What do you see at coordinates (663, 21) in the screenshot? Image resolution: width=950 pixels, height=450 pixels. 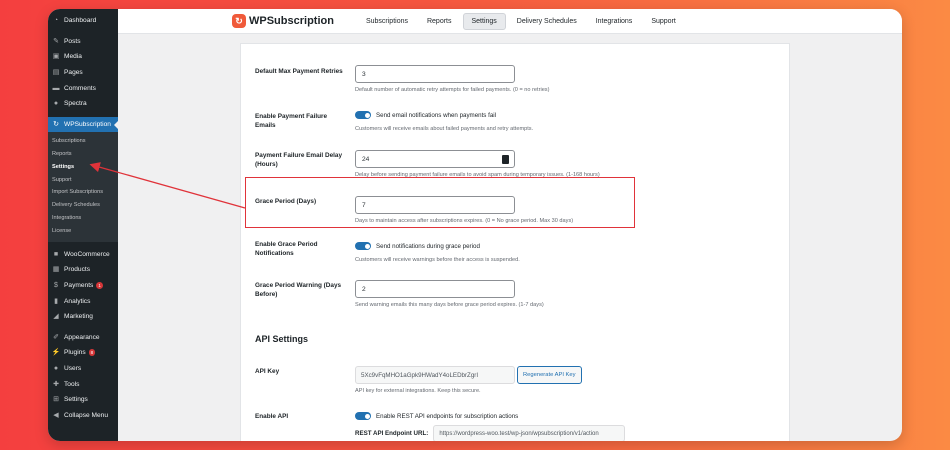 I see `tab-support: Support` at bounding box center [663, 21].